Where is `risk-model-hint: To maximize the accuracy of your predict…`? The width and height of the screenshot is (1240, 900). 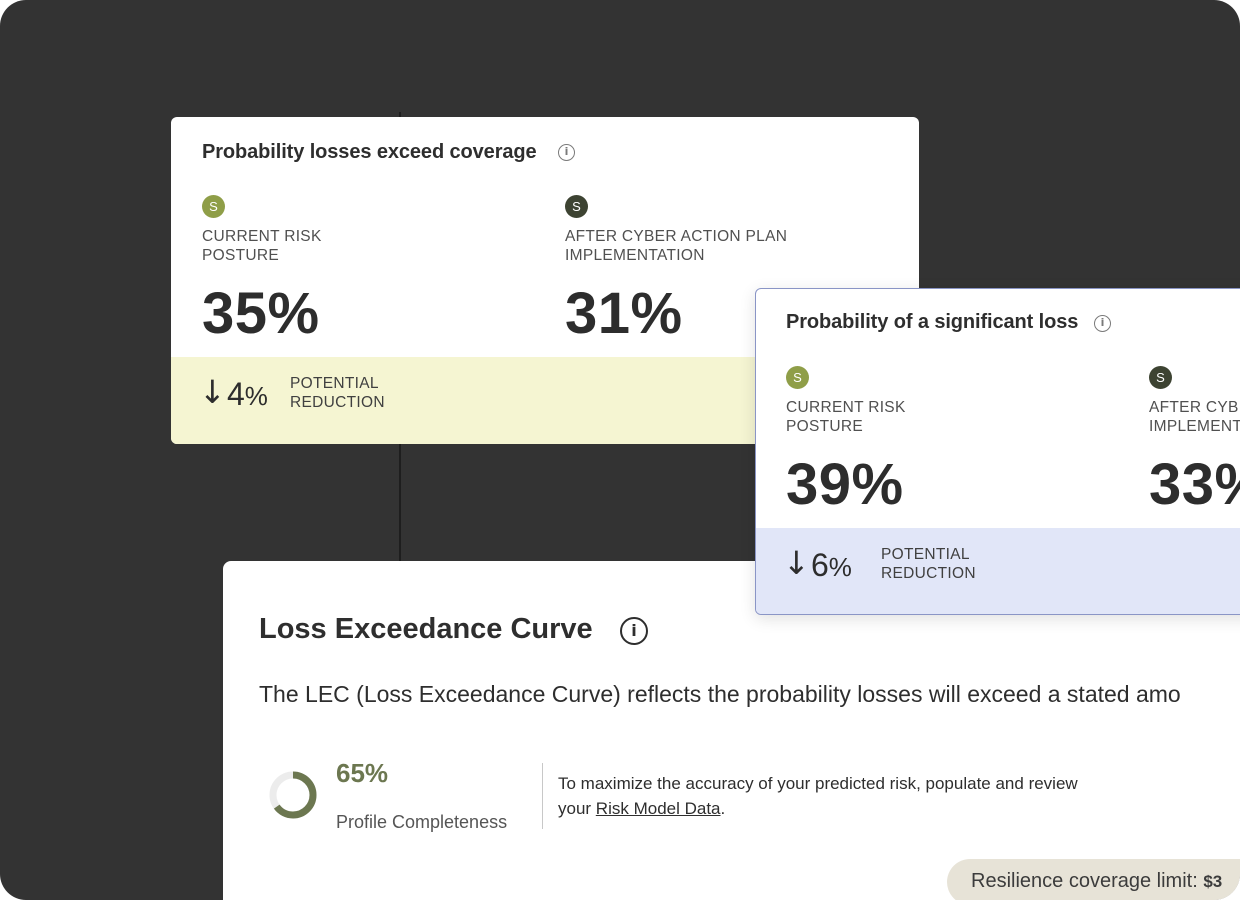 risk-model-hint: To maximize the accuracy of your predict… is located at coordinates (828, 796).